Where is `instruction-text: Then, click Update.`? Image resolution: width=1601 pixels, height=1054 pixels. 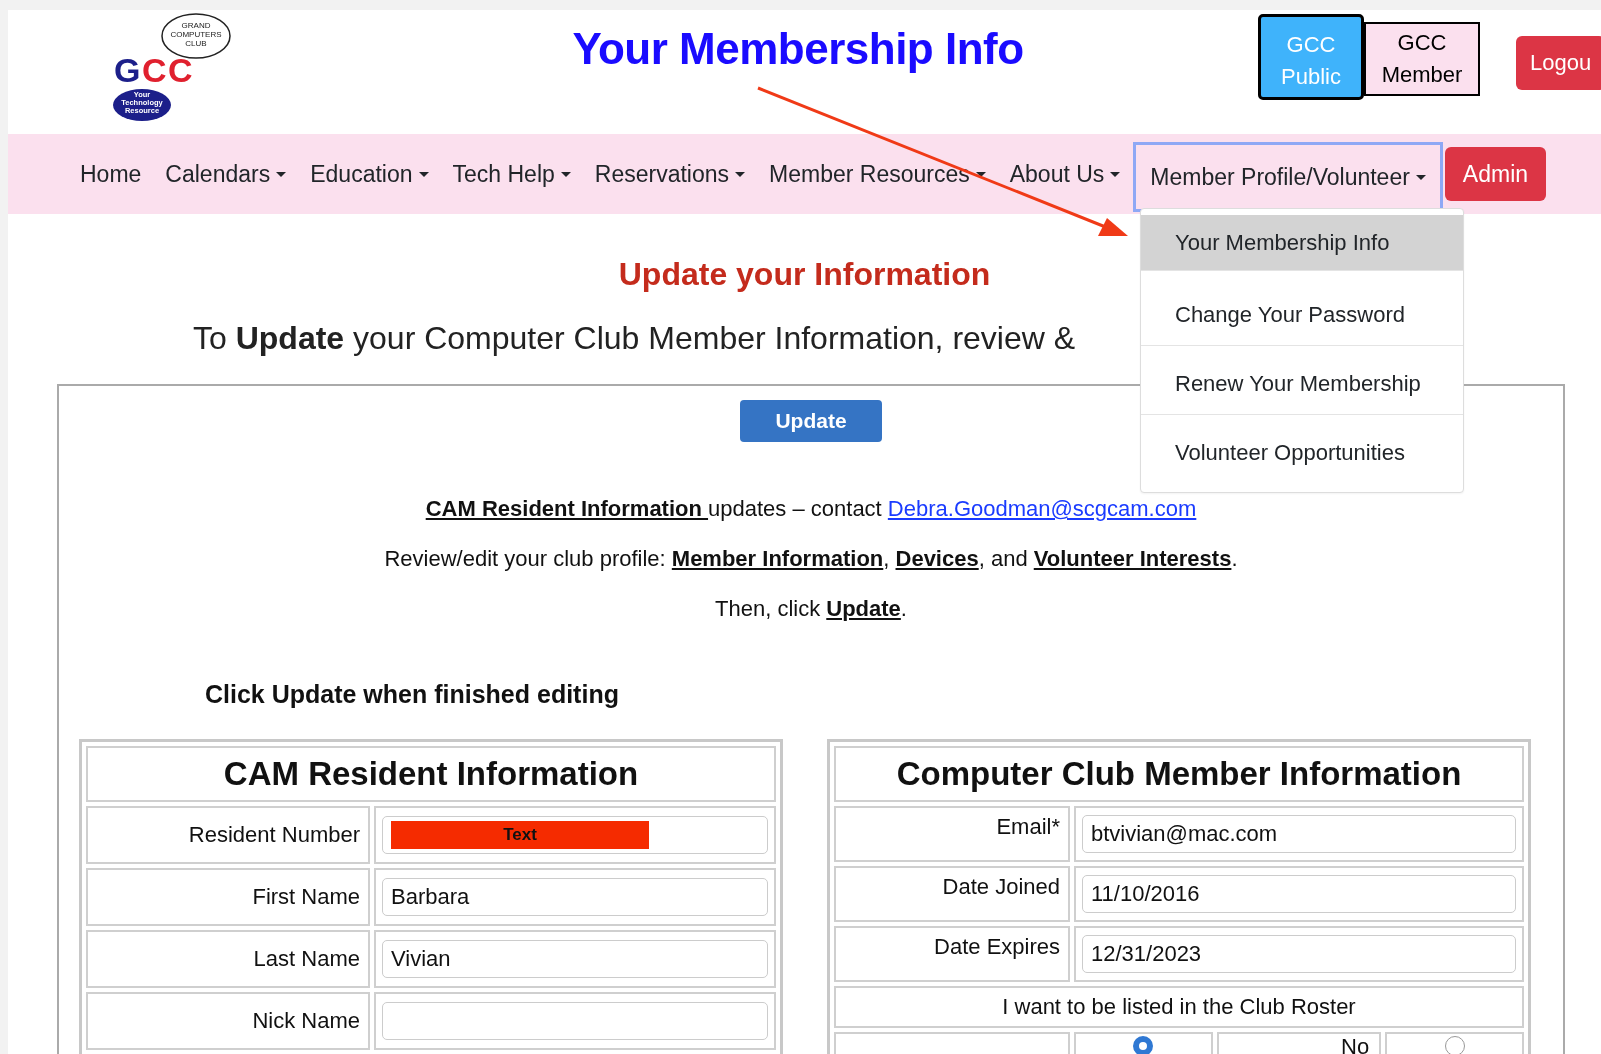 instruction-text: Then, click Update. is located at coordinates (811, 609).